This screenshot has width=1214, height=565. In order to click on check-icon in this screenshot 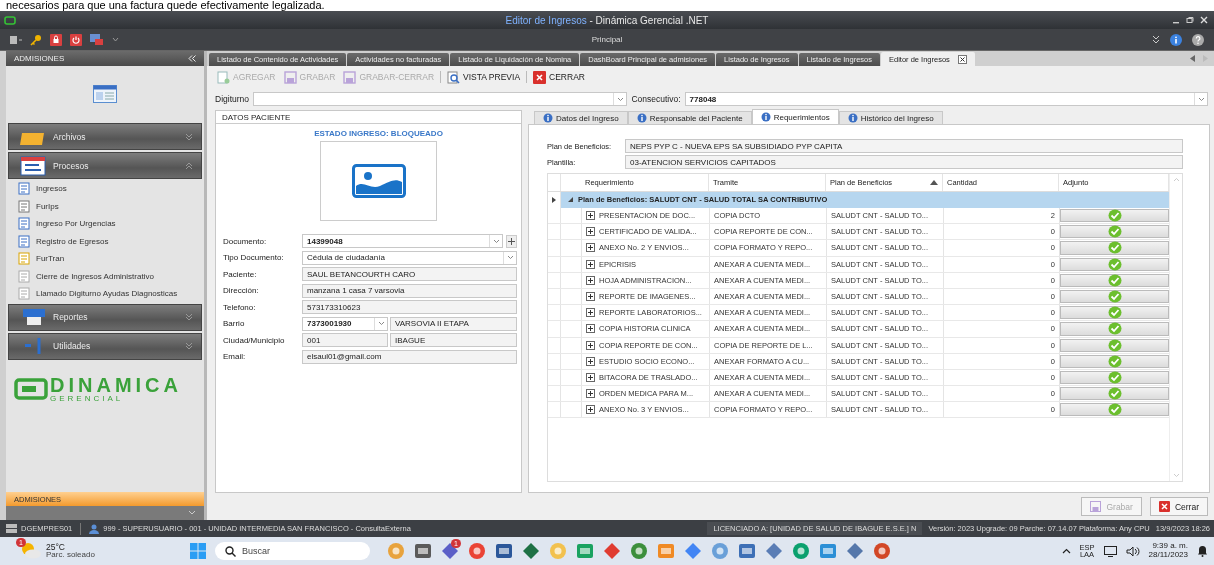, I will do `click(1114, 345)`.